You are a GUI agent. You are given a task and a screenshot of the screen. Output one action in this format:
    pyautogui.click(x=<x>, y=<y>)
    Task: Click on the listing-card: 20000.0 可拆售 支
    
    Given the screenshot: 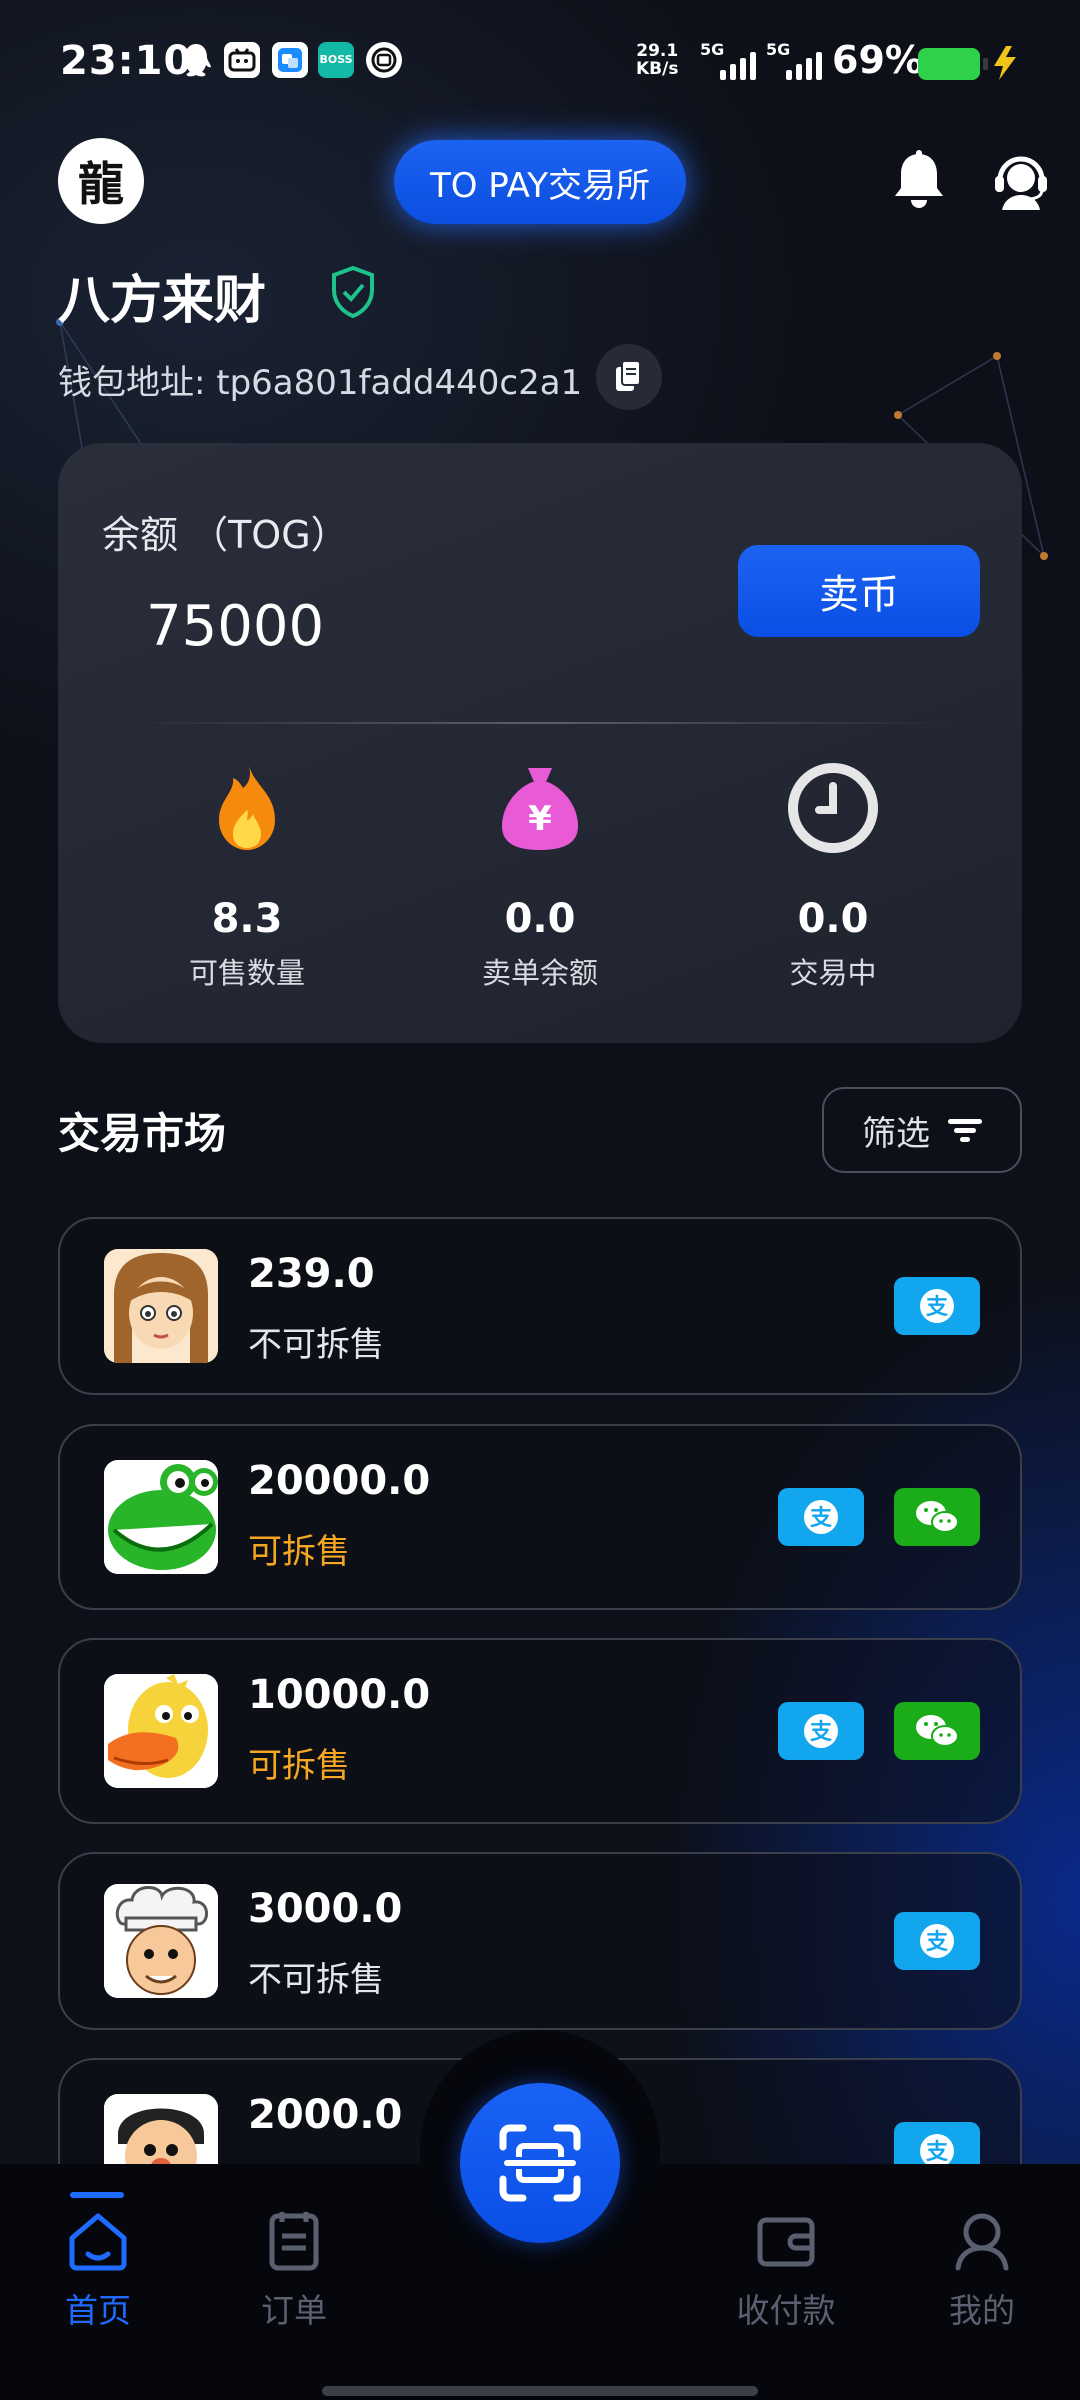 What is the action you would take?
    pyautogui.click(x=540, y=1517)
    